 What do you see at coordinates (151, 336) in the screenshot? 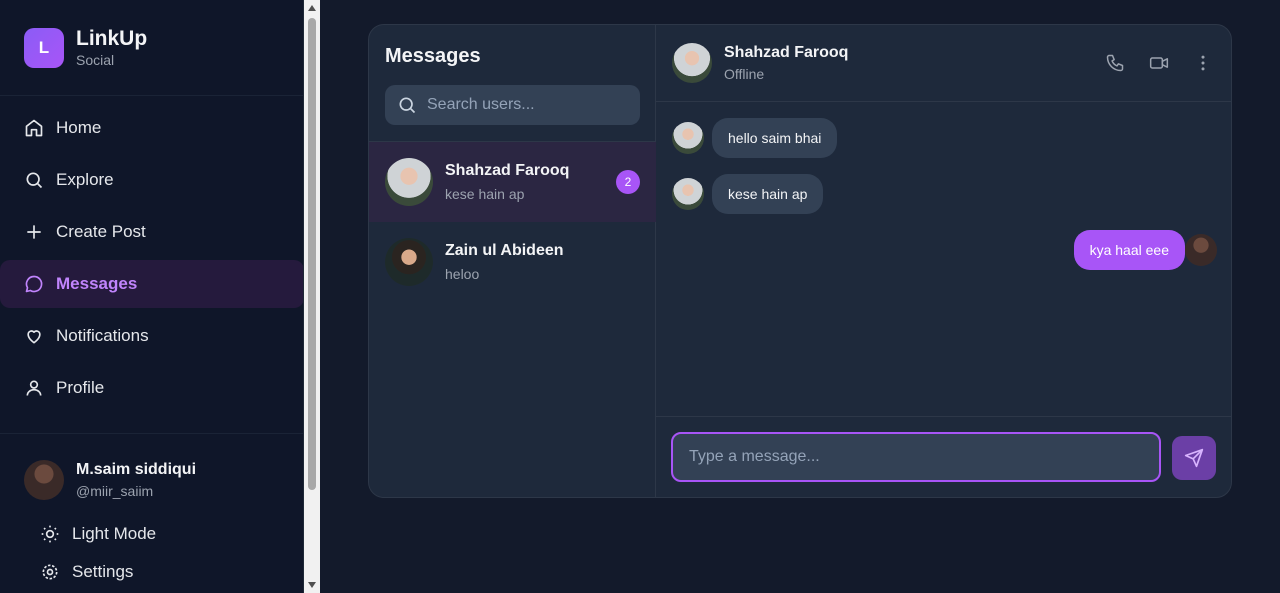
I see `nav-item-notifications: Notifications` at bounding box center [151, 336].